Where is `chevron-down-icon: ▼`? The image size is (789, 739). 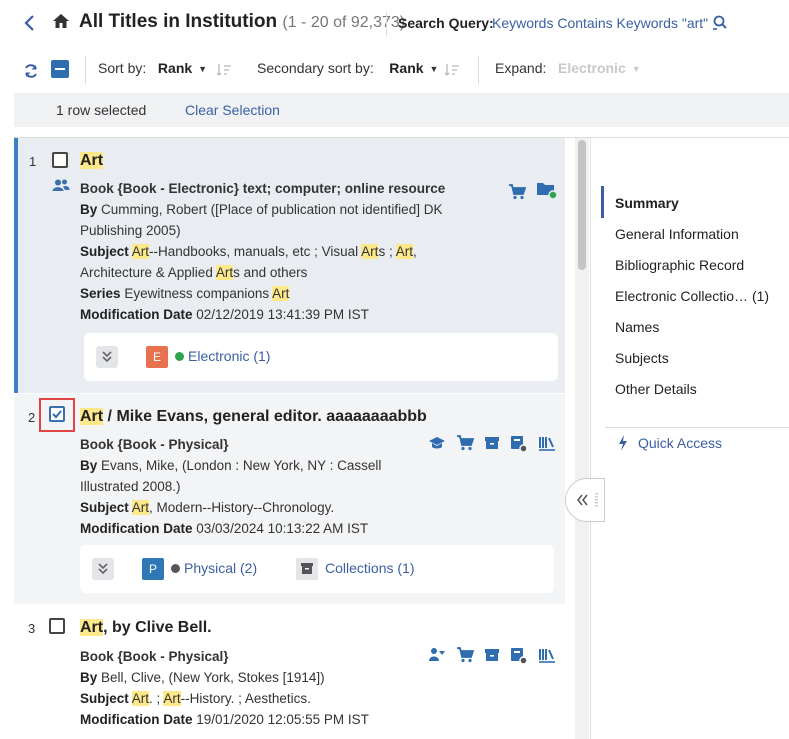 chevron-down-icon: ▼ is located at coordinates (434, 69).